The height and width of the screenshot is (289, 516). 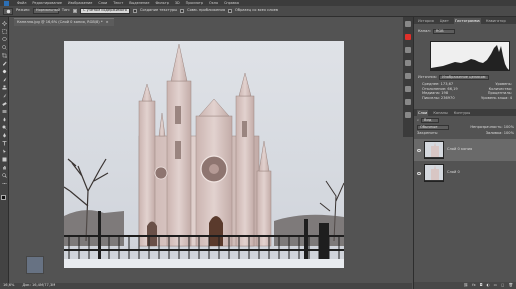 I want to click on menu-item-edit: Редактирование, so click(x=47, y=3).